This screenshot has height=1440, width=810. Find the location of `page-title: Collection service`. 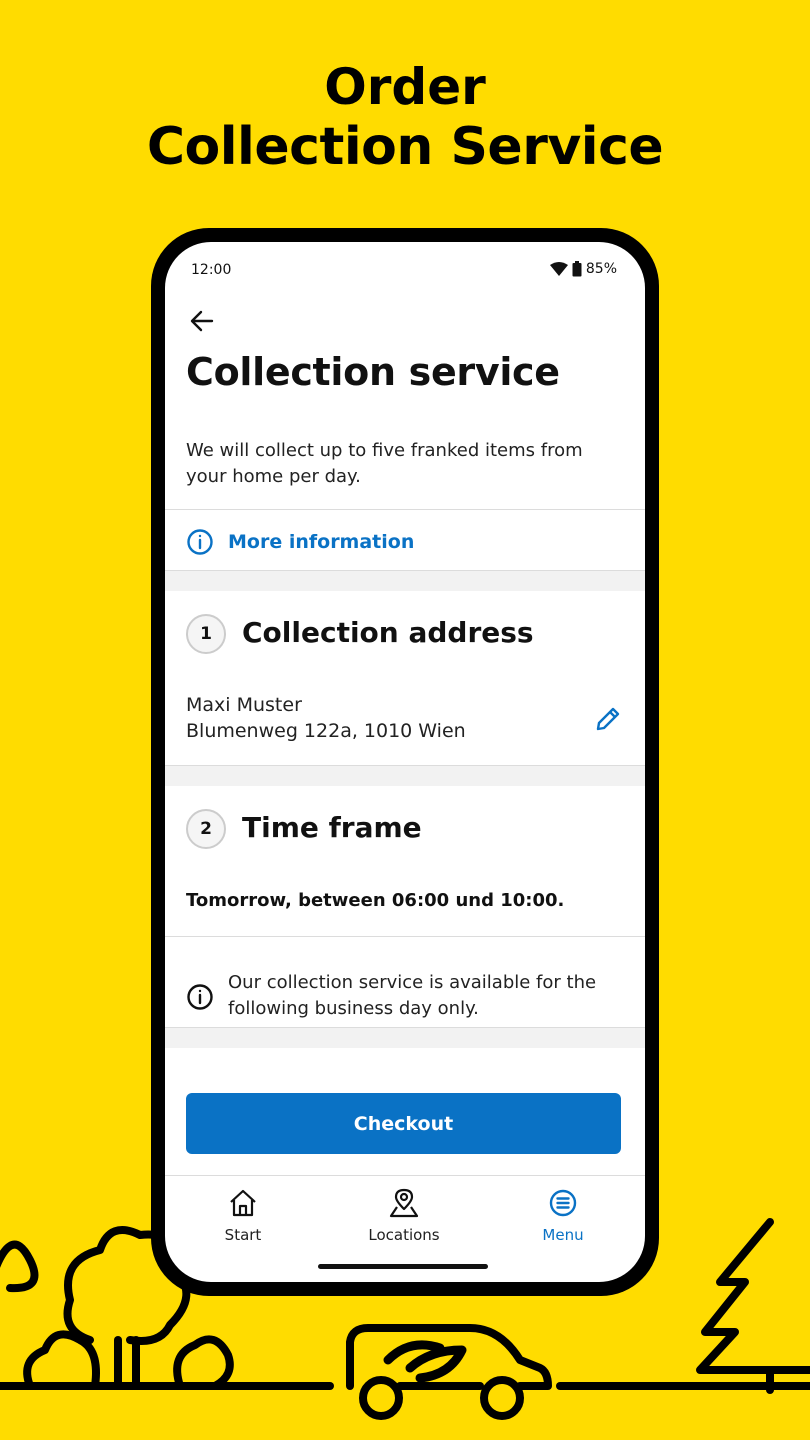

page-title: Collection service is located at coordinates (373, 372).